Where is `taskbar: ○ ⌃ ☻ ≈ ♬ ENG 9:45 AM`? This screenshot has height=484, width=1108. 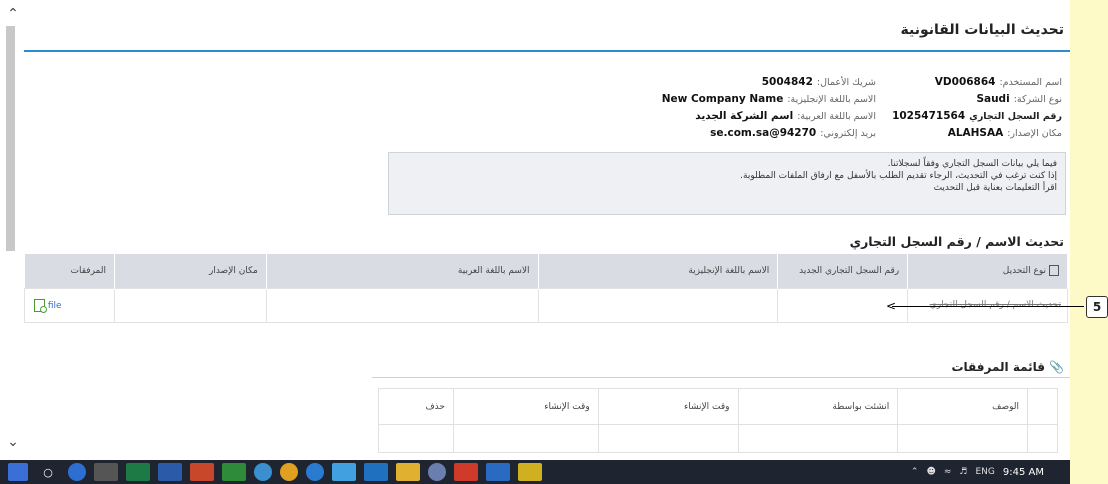 taskbar: ○ ⌃ ☻ ≈ ♬ ENG 9:45 AM is located at coordinates (535, 472).